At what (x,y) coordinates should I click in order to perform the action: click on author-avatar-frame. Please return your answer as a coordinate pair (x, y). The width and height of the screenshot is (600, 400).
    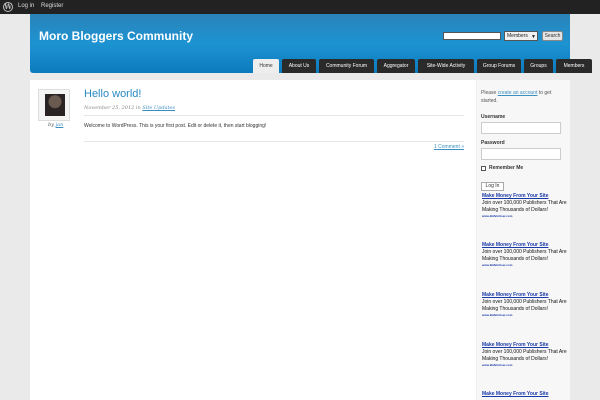
    Looking at the image, I should click on (54, 105).